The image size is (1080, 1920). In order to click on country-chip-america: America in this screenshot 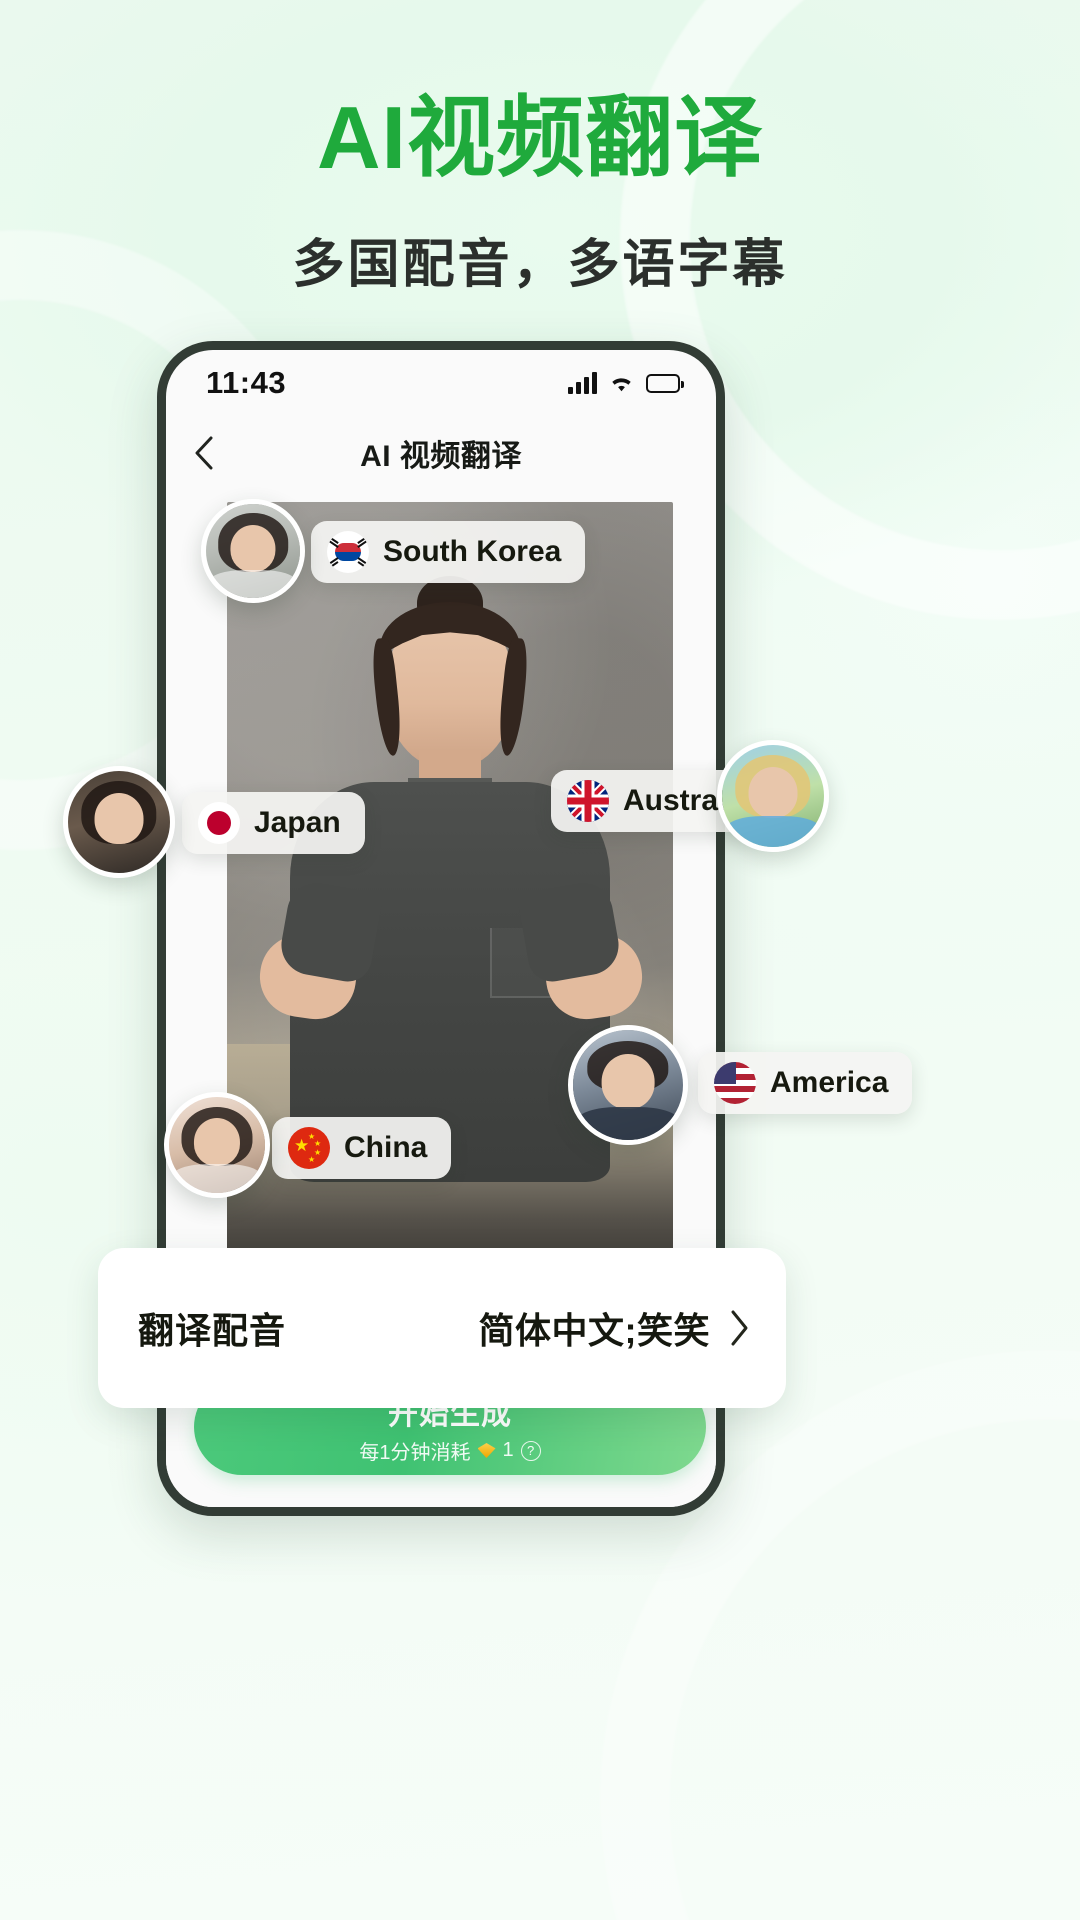, I will do `click(805, 1083)`.